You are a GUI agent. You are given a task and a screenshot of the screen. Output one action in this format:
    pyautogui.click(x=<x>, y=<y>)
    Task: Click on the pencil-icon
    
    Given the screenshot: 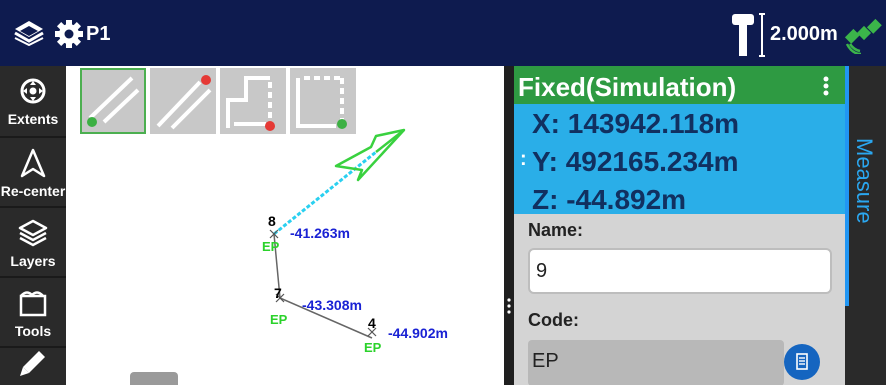 What is the action you would take?
    pyautogui.click(x=32, y=363)
    